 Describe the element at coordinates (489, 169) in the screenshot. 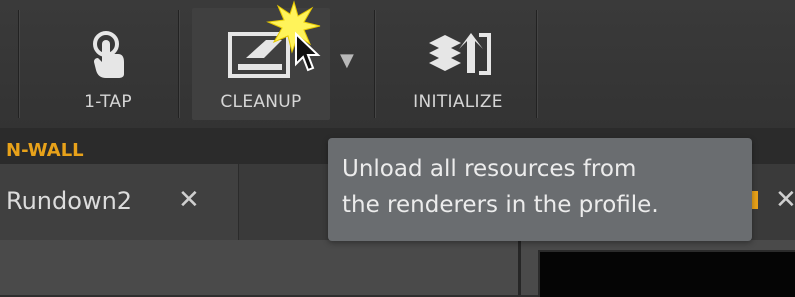

I see `tooltip-line-1: Unload all resources from` at that location.